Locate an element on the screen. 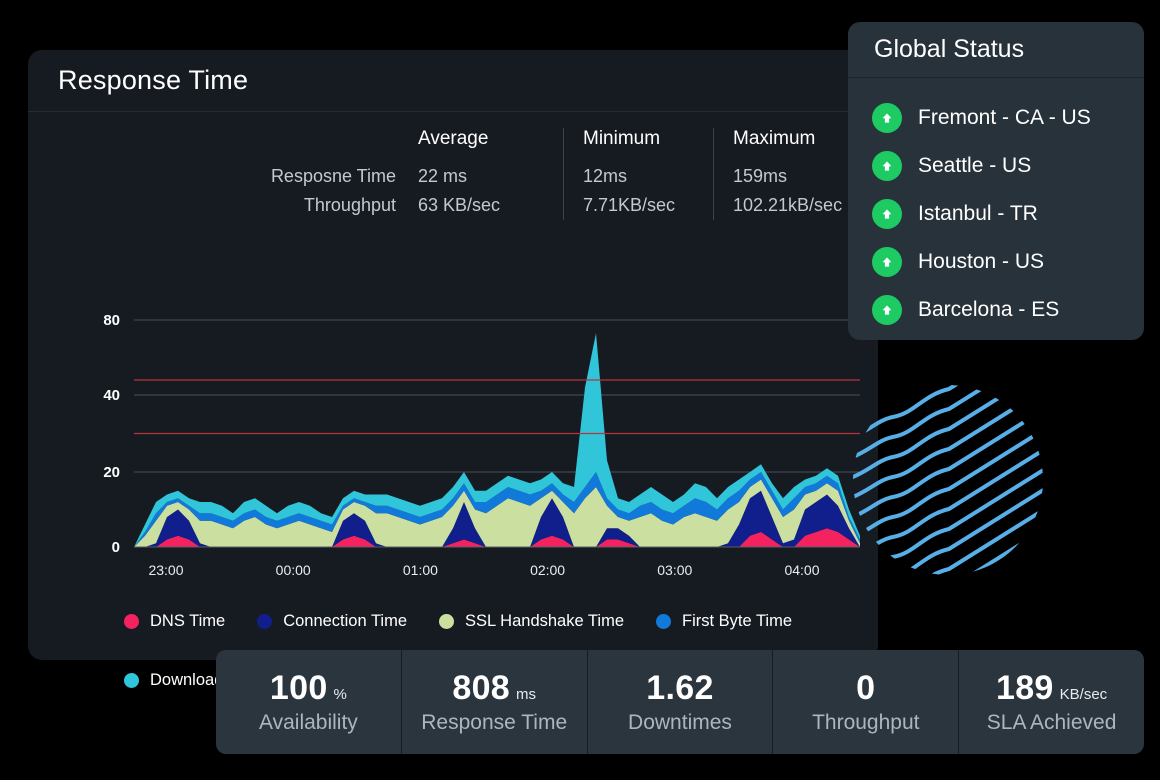 Image resolution: width=1160 pixels, height=780 pixels. legend-item-label: Connection Time is located at coordinates (345, 621).